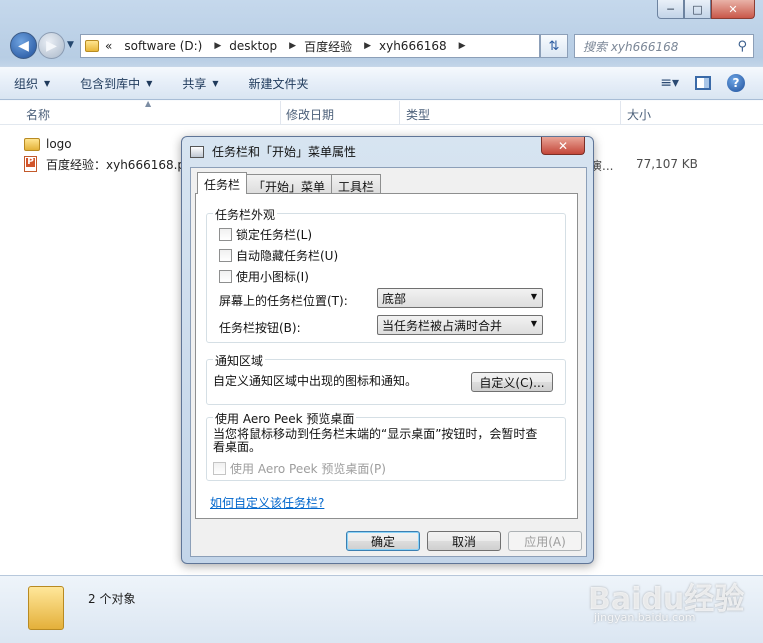 Image resolution: width=763 pixels, height=643 pixels. I want to click on column-header-name: 名称, so click(38, 114).